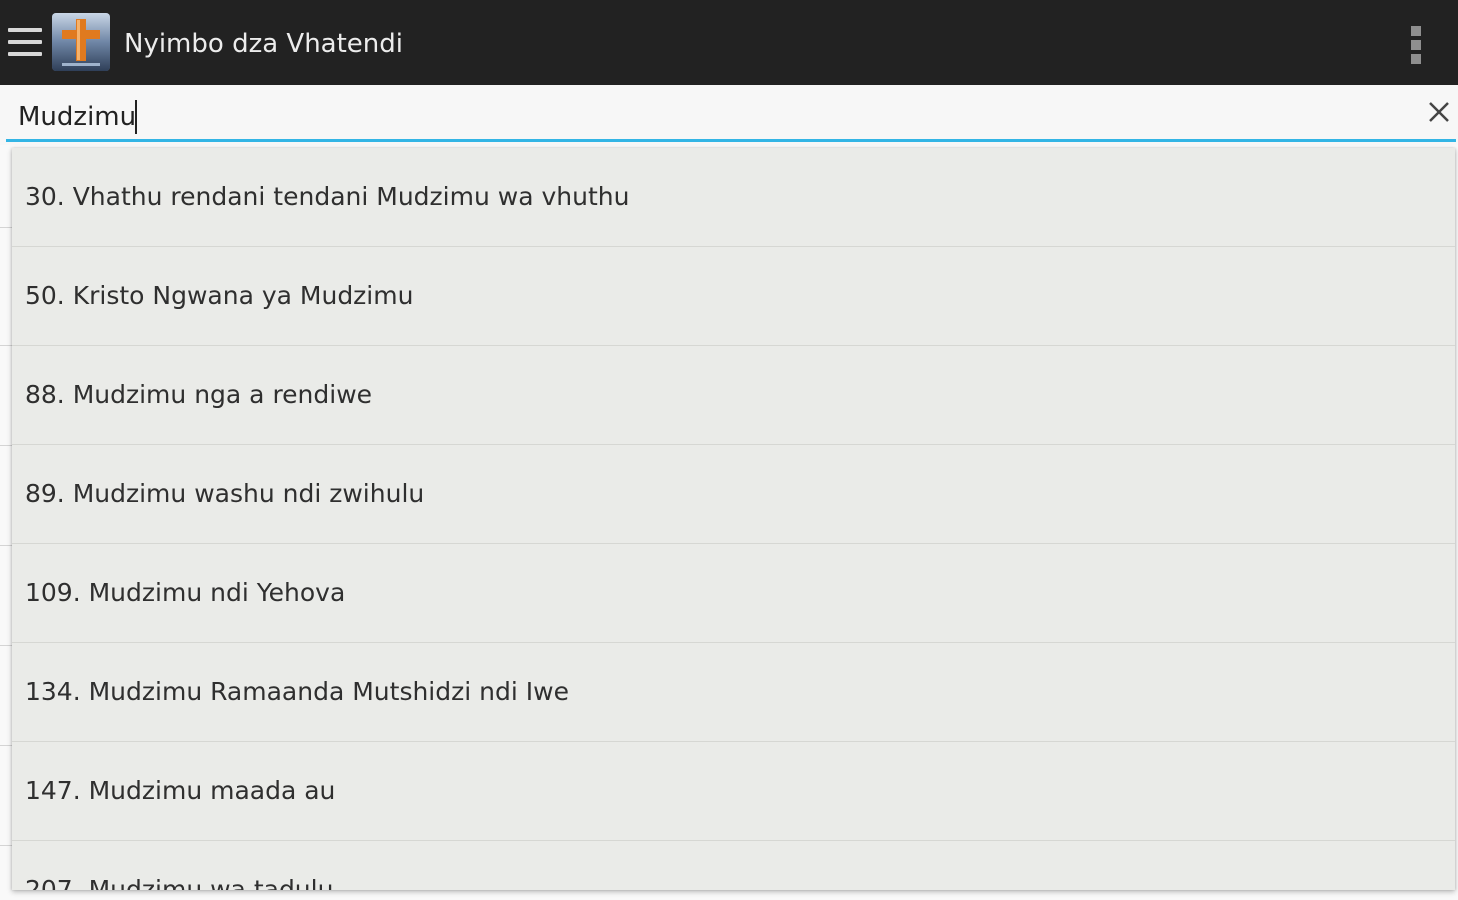 This screenshot has height=900, width=1458. What do you see at coordinates (708, 117) in the screenshot?
I see `search-input` at bounding box center [708, 117].